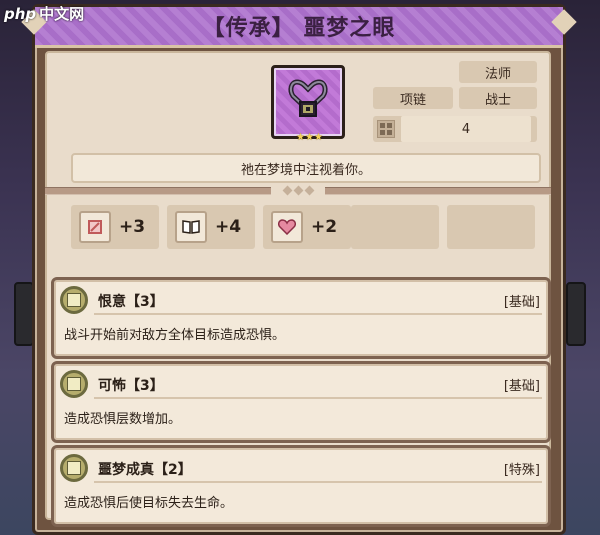  What do you see at coordinates (95, 227) in the screenshot?
I see `attack-icon` at bounding box center [95, 227].